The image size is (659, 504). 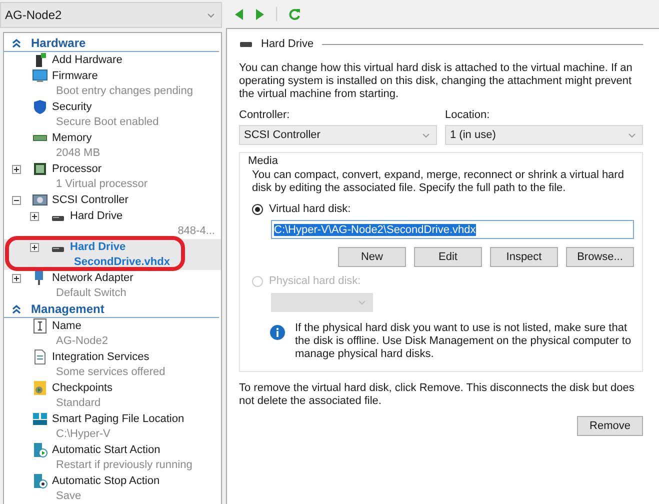 I want to click on path-input-field: C:\Hyper-V\AG-Node2\SecondDrive.vhdx, so click(x=452, y=229).